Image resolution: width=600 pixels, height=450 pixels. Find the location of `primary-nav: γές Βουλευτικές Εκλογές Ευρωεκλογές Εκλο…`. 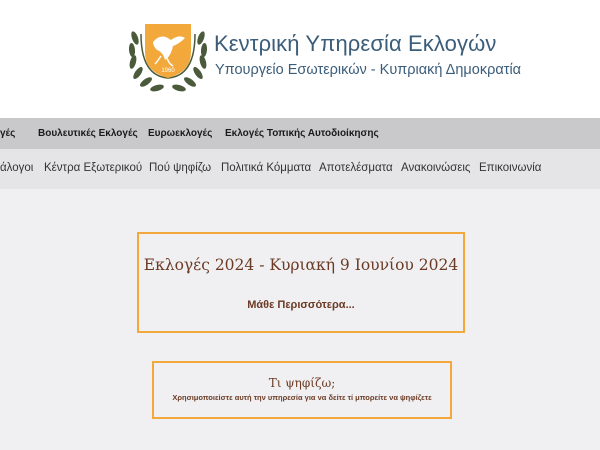

primary-nav: γές Βουλευτικές Εκλογές Ευρωεκλογές Εκλο… is located at coordinates (300, 133).